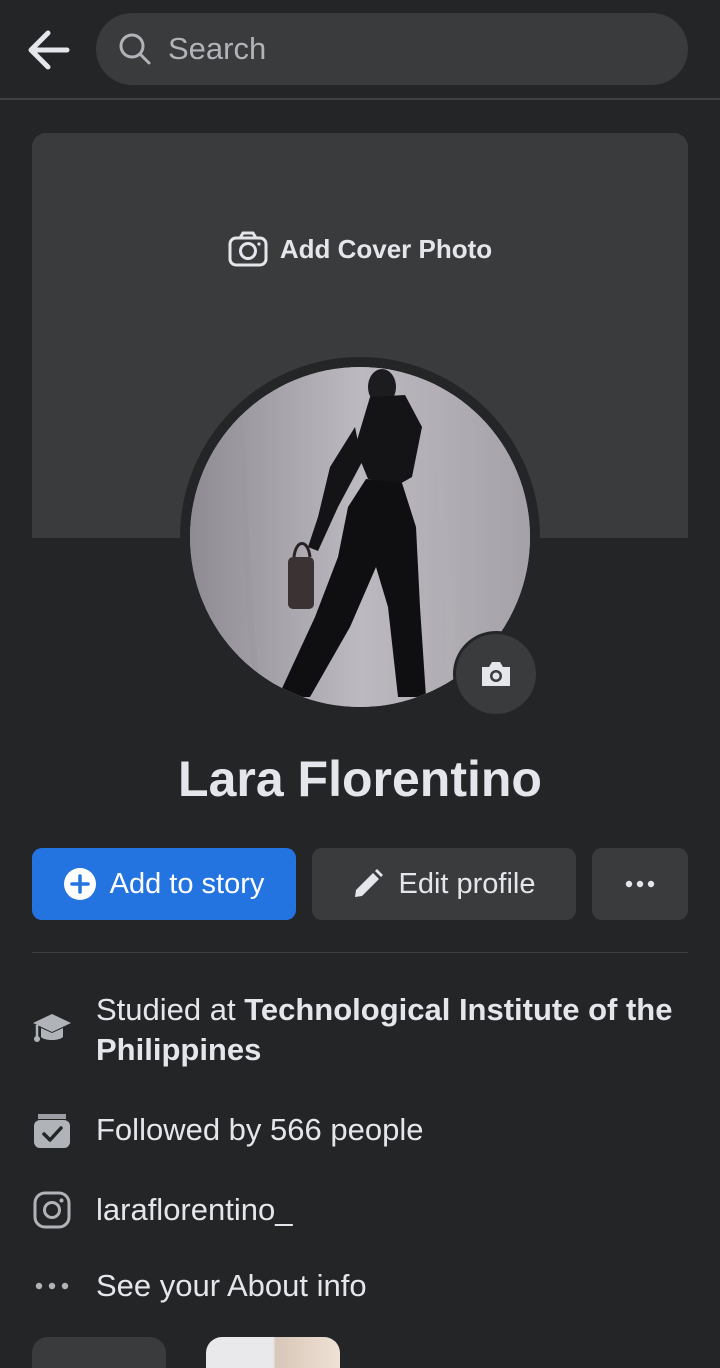 The width and height of the screenshot is (720, 1368). What do you see at coordinates (194, 1210) in the screenshot?
I see `instagram-handle: laraflorentino_` at bounding box center [194, 1210].